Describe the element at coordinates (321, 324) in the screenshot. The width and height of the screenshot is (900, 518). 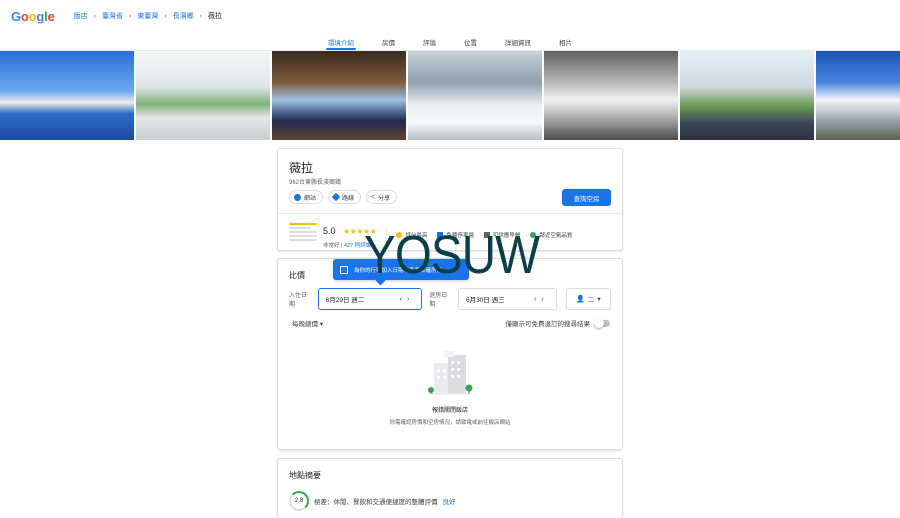
I see `caret-down-icon: ▾` at that location.